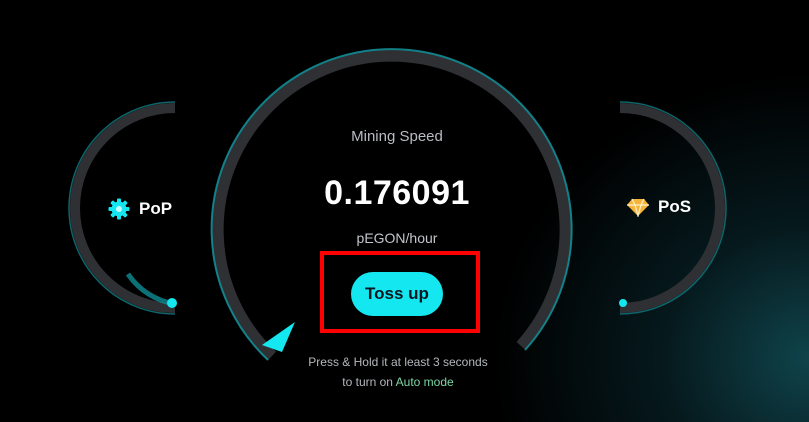 The image size is (809, 422). What do you see at coordinates (398, 362) in the screenshot?
I see `hint-line-1: Press & Hold it at least 3 seconds` at bounding box center [398, 362].